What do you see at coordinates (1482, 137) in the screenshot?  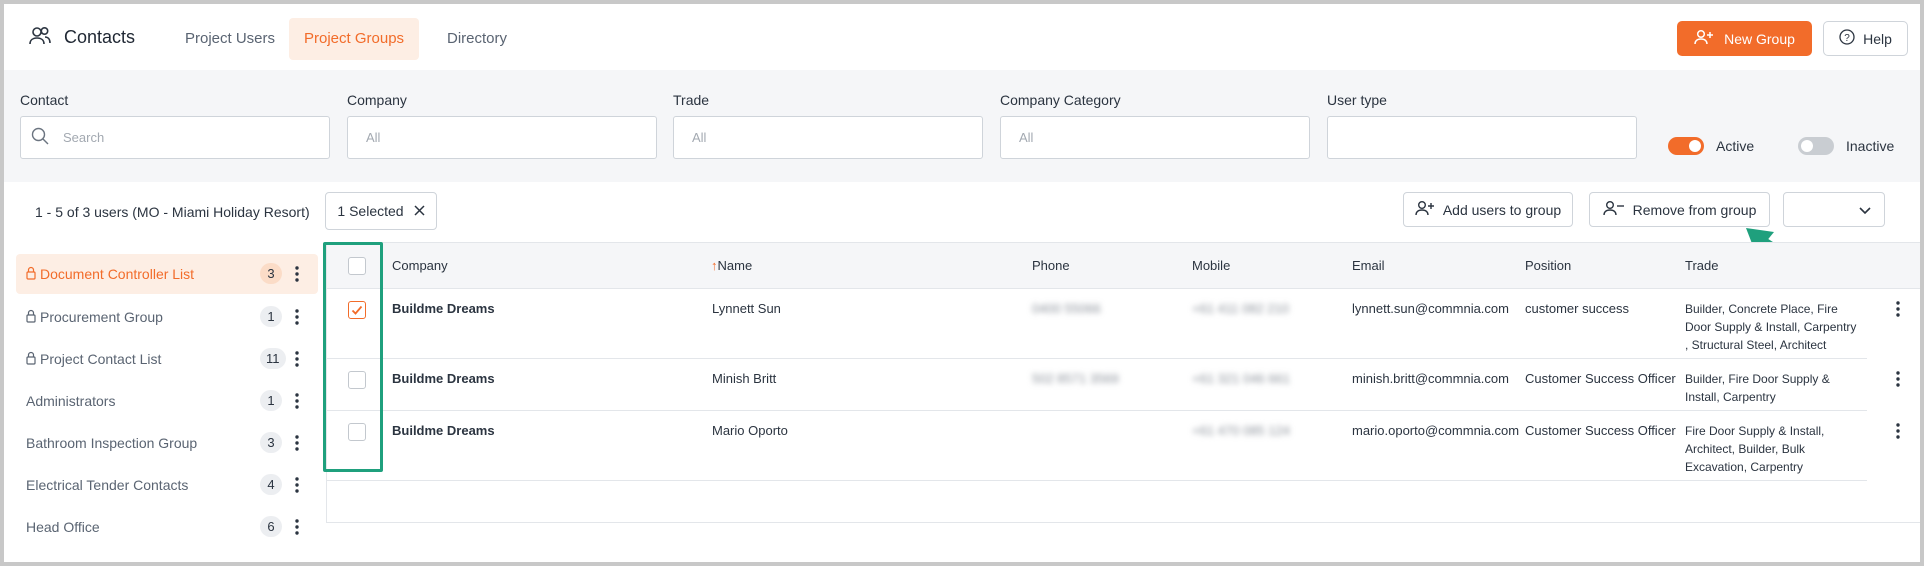 I see `user-type-select` at bounding box center [1482, 137].